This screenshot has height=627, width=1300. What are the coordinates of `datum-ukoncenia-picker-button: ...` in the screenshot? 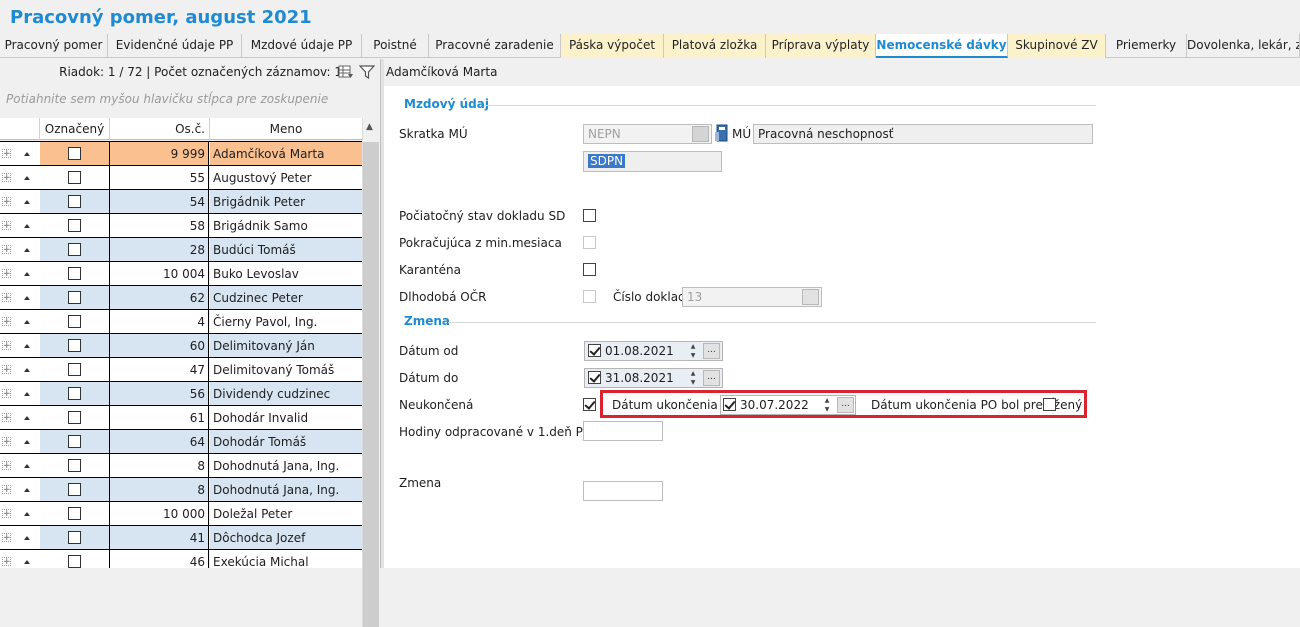 It's located at (845, 405).